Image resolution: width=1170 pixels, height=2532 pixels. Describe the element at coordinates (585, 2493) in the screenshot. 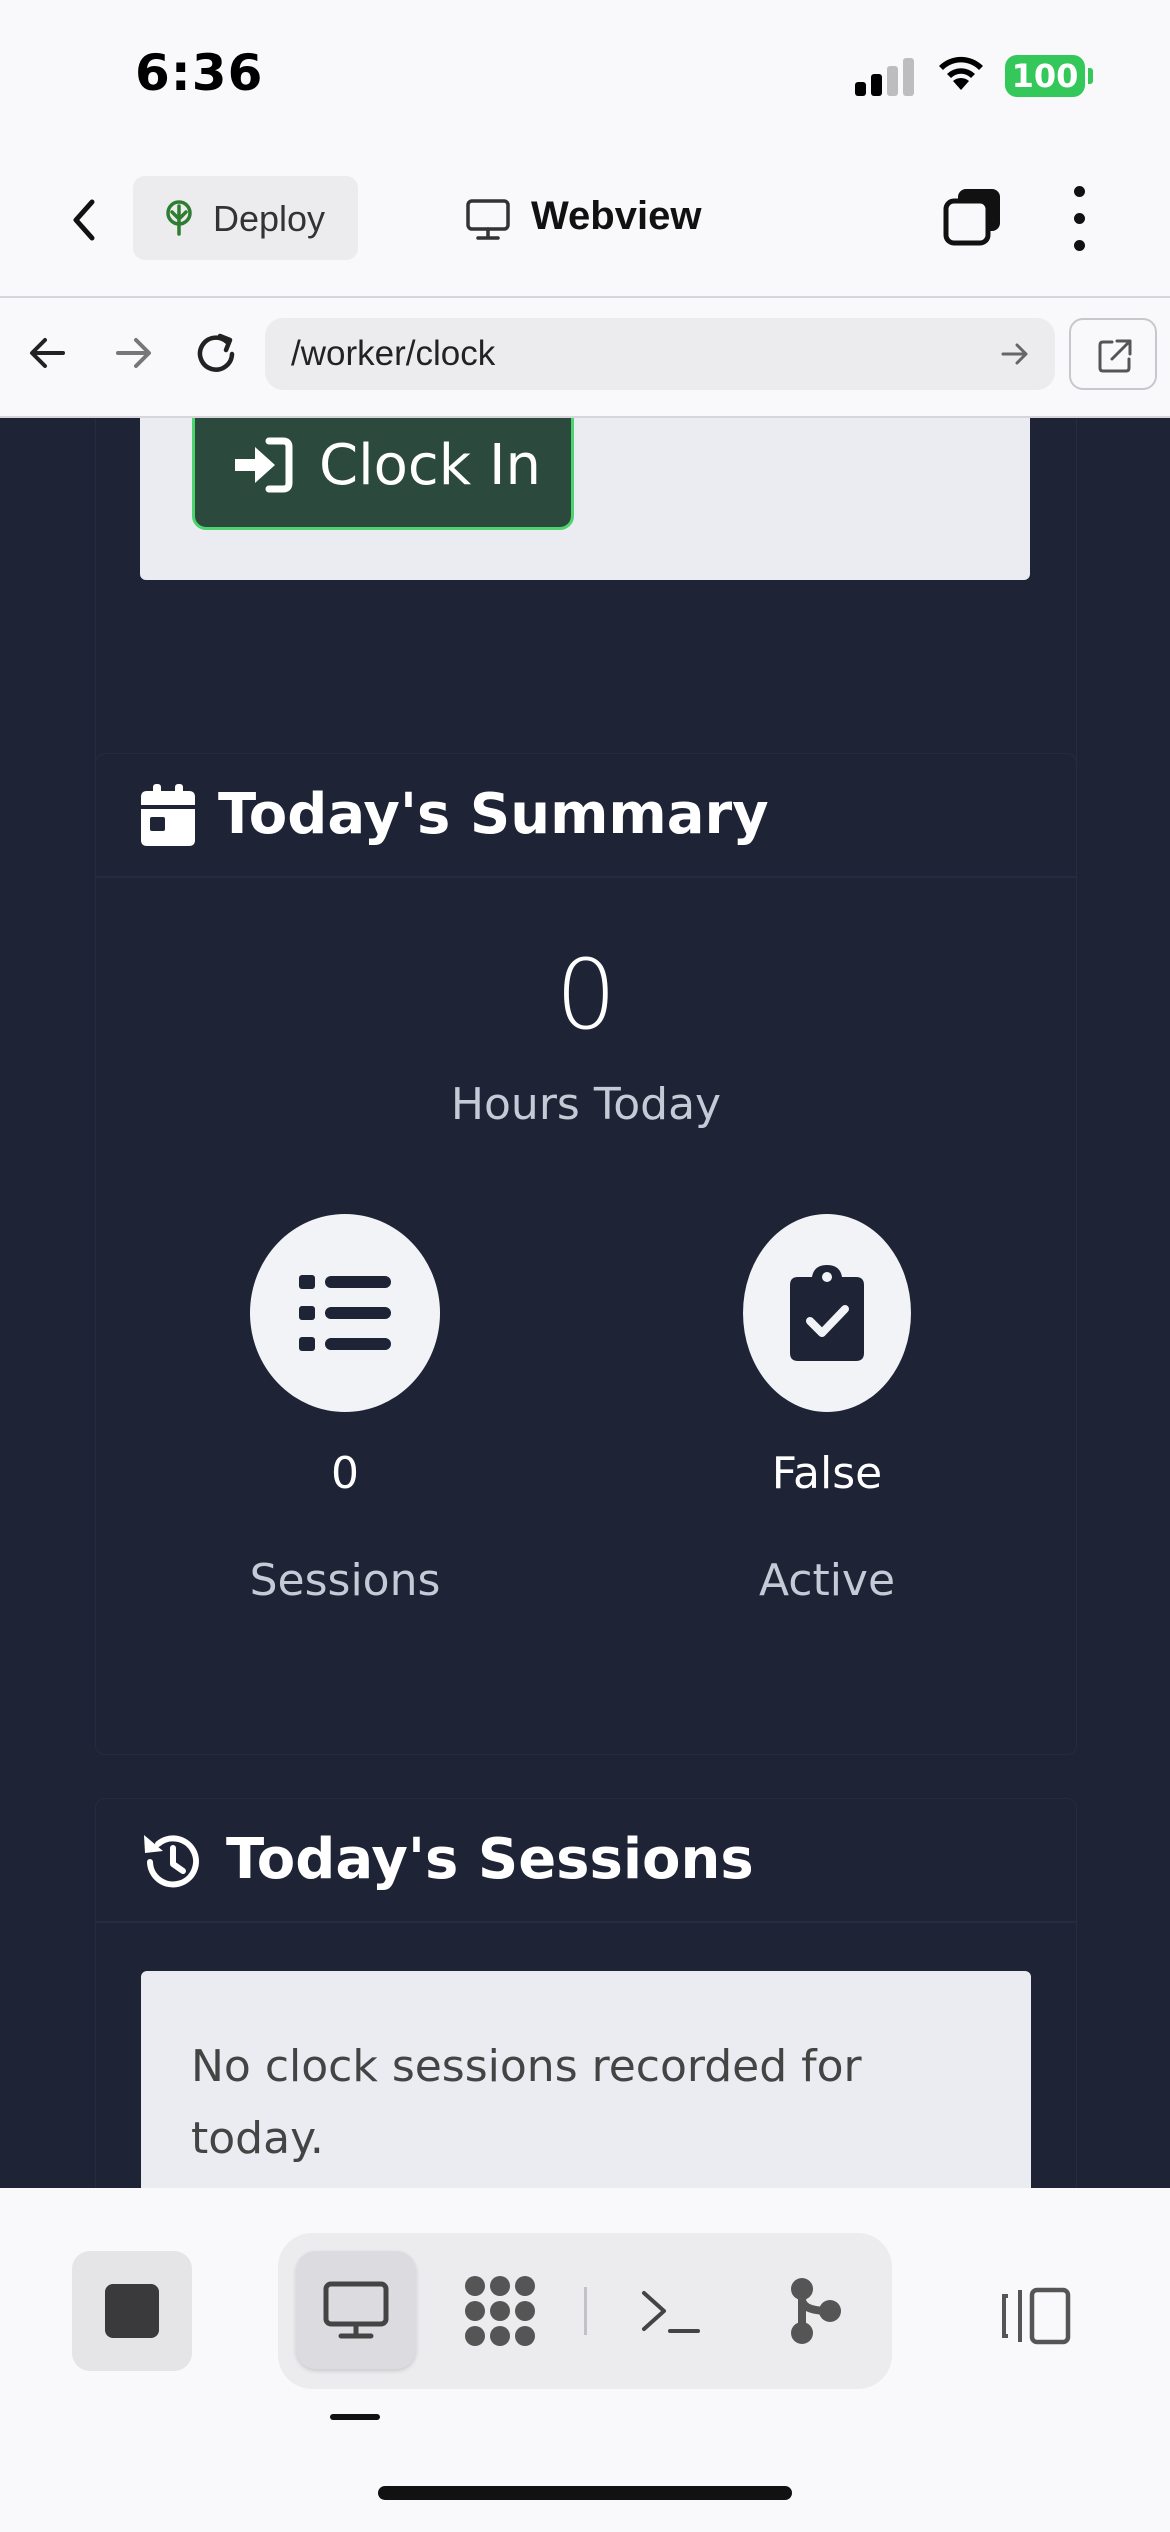

I see `home-indicator` at that location.